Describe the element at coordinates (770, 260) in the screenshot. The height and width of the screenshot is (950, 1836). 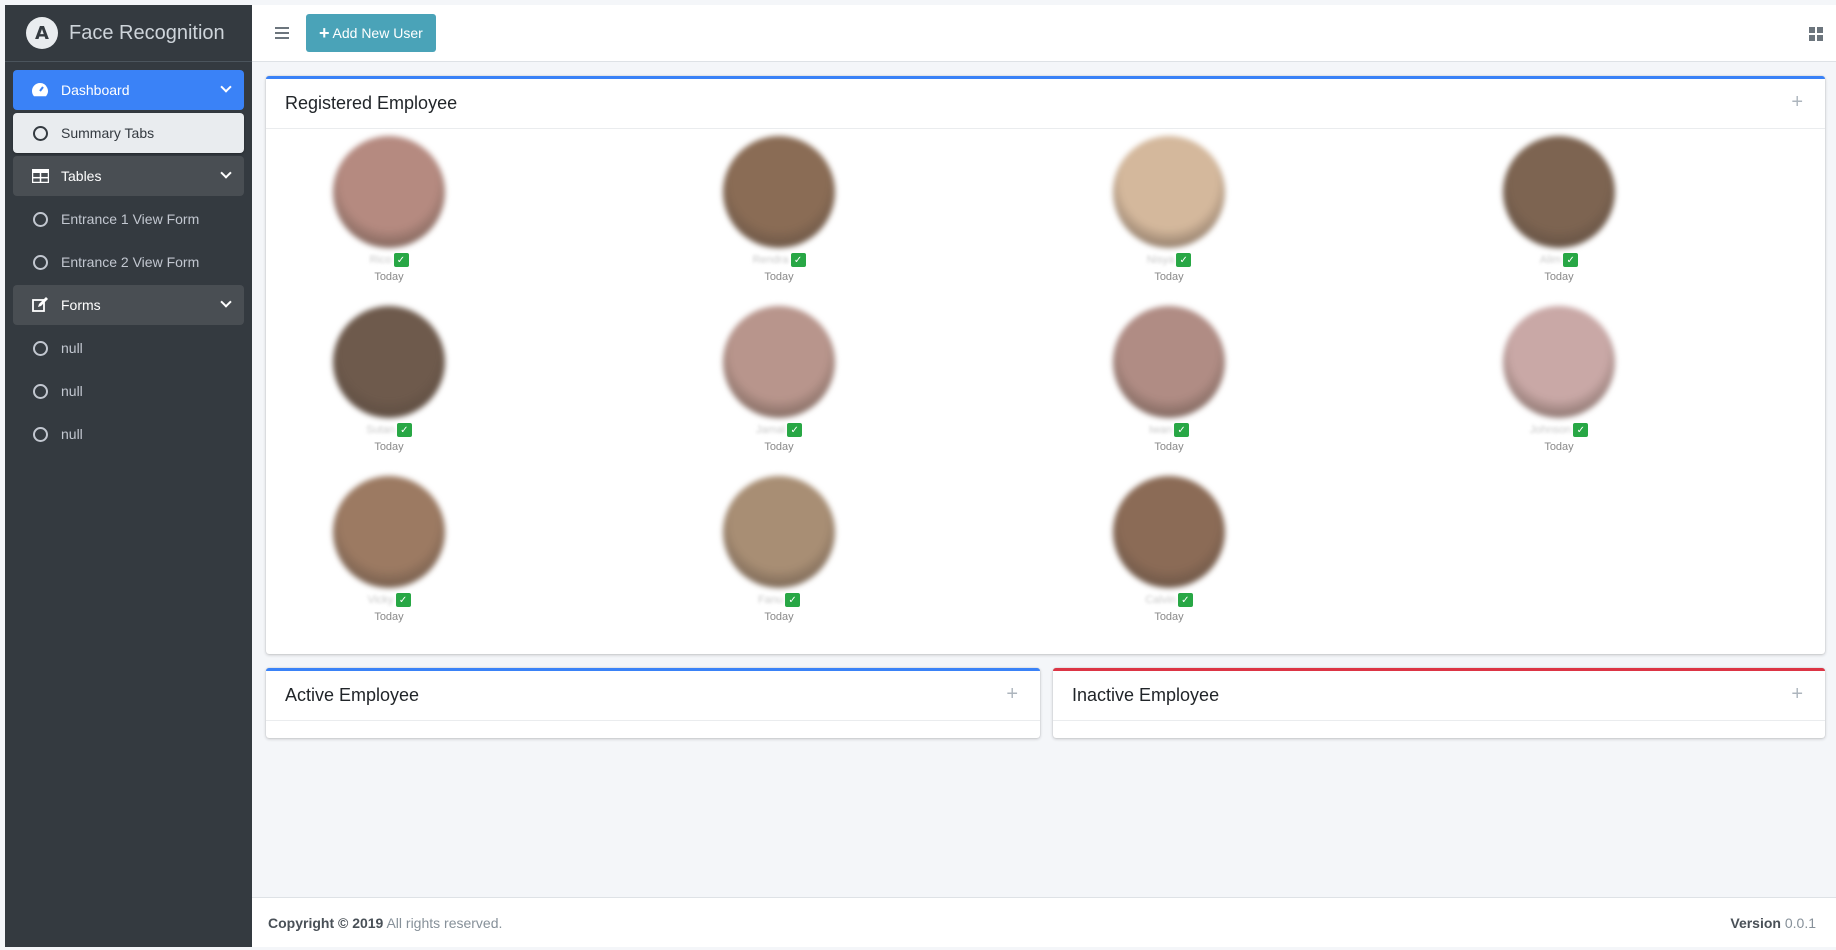
I see `employee-name: Rendra` at that location.